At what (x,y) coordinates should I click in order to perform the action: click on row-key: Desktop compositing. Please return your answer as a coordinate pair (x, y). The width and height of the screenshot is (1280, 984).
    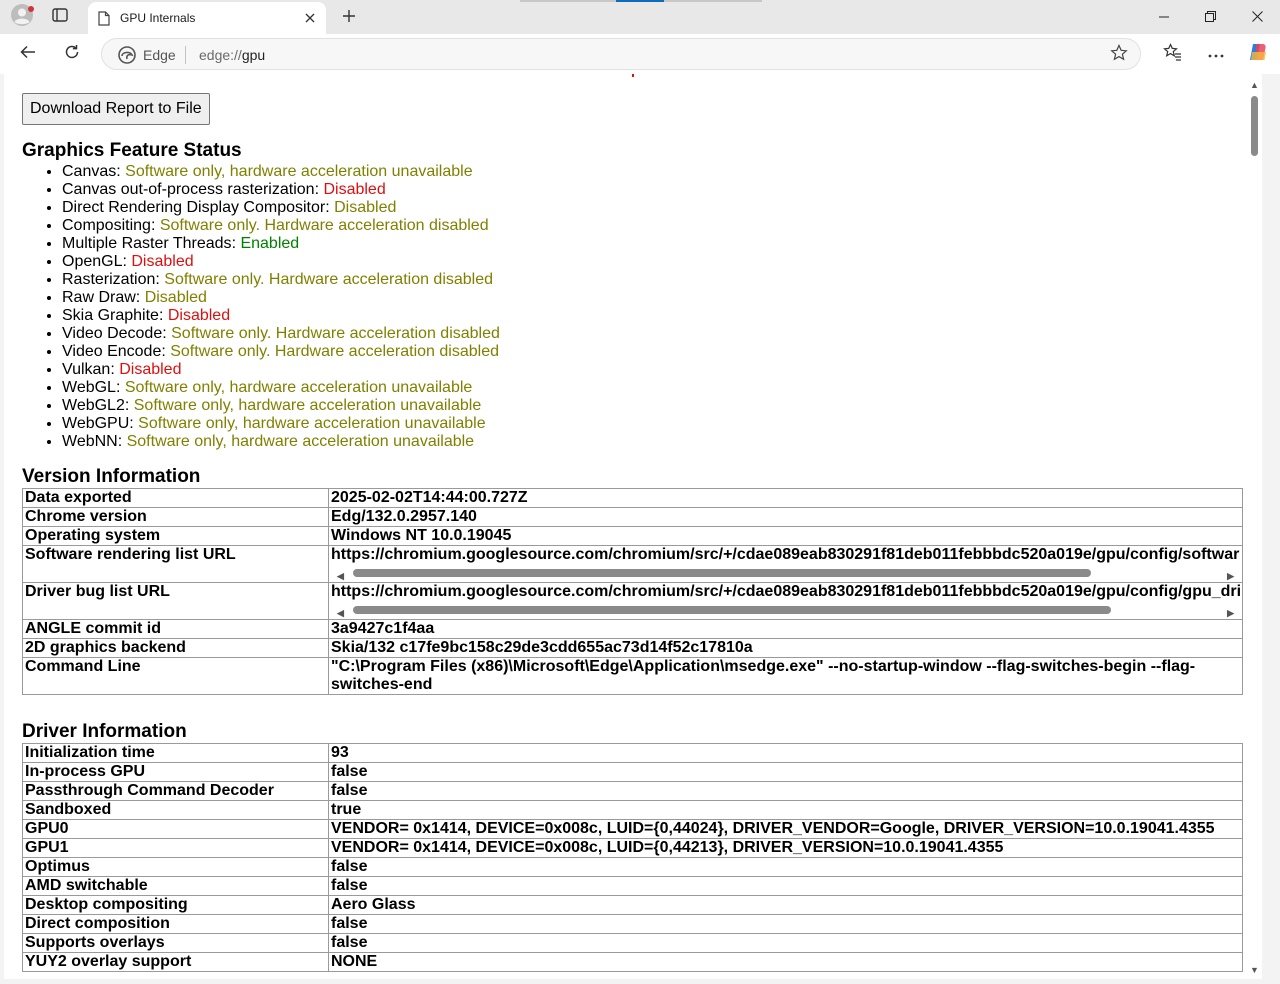
    Looking at the image, I should click on (175, 905).